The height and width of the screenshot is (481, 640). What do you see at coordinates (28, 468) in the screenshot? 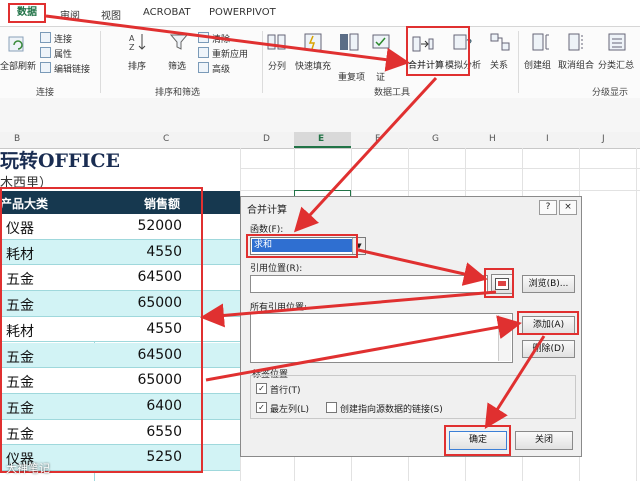
I see `watermark: 大神笔记` at bounding box center [28, 468].